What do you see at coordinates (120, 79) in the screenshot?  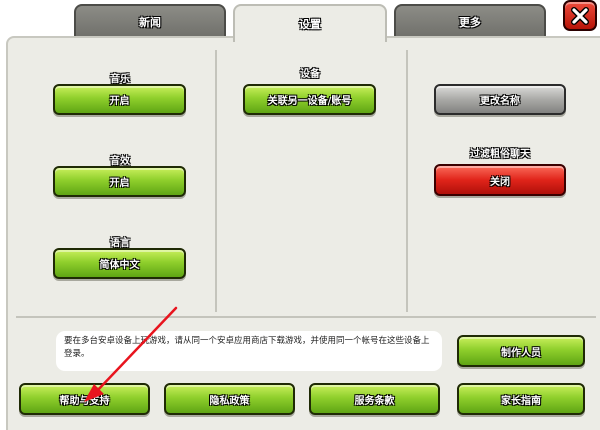 I see `music-label: 音乐` at bounding box center [120, 79].